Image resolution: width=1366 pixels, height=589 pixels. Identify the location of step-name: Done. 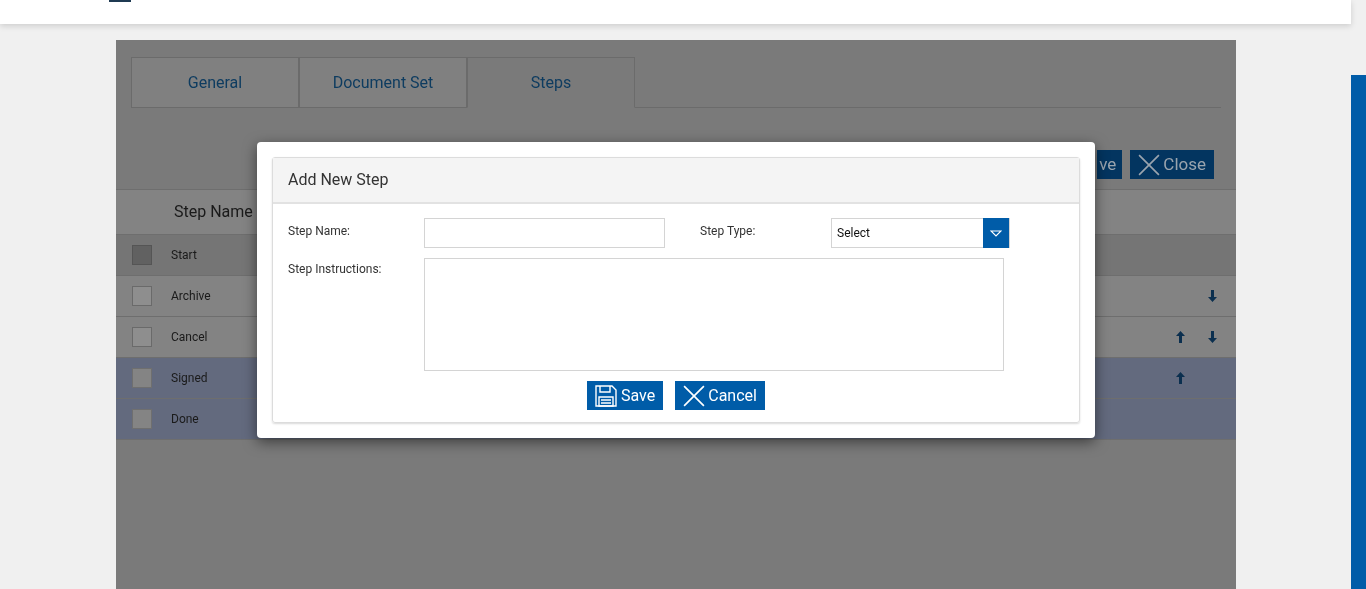
(185, 419).